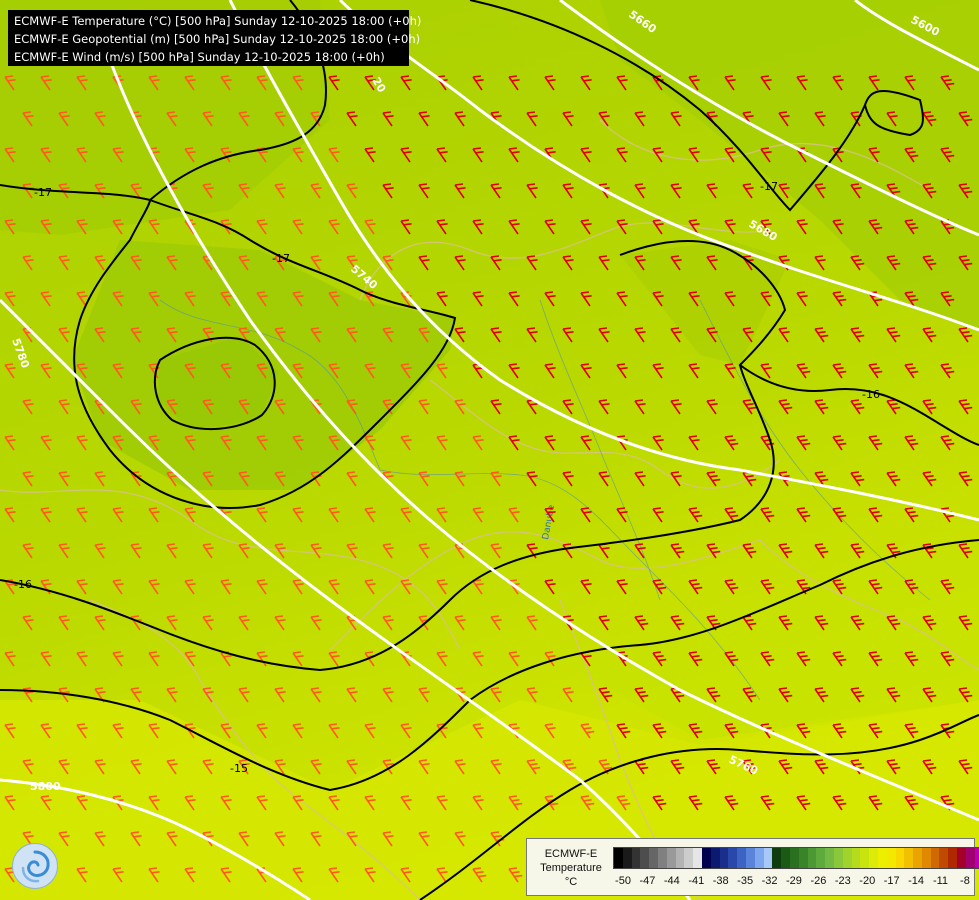 This screenshot has height=900, width=979. Describe the element at coordinates (623, 881) in the screenshot. I see `legend-tick: -50` at that location.